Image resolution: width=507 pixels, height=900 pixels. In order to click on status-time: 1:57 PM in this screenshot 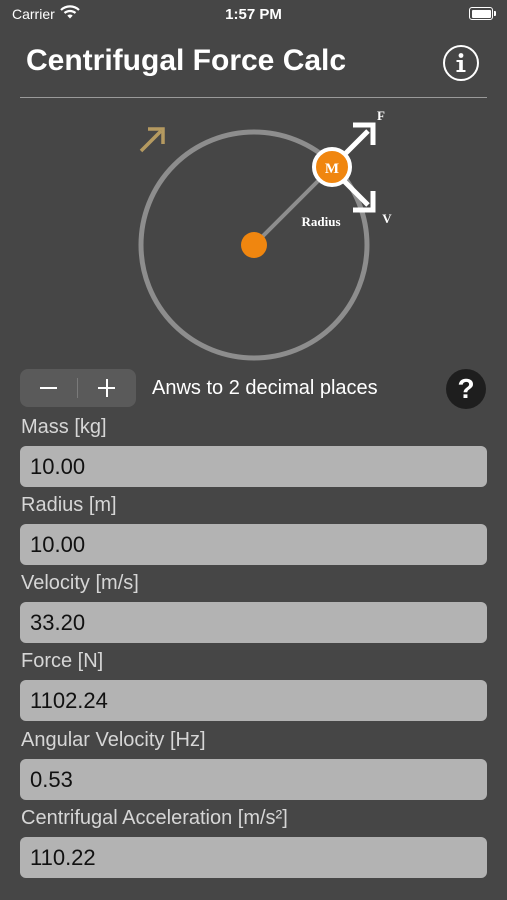, I will do `click(253, 14)`.